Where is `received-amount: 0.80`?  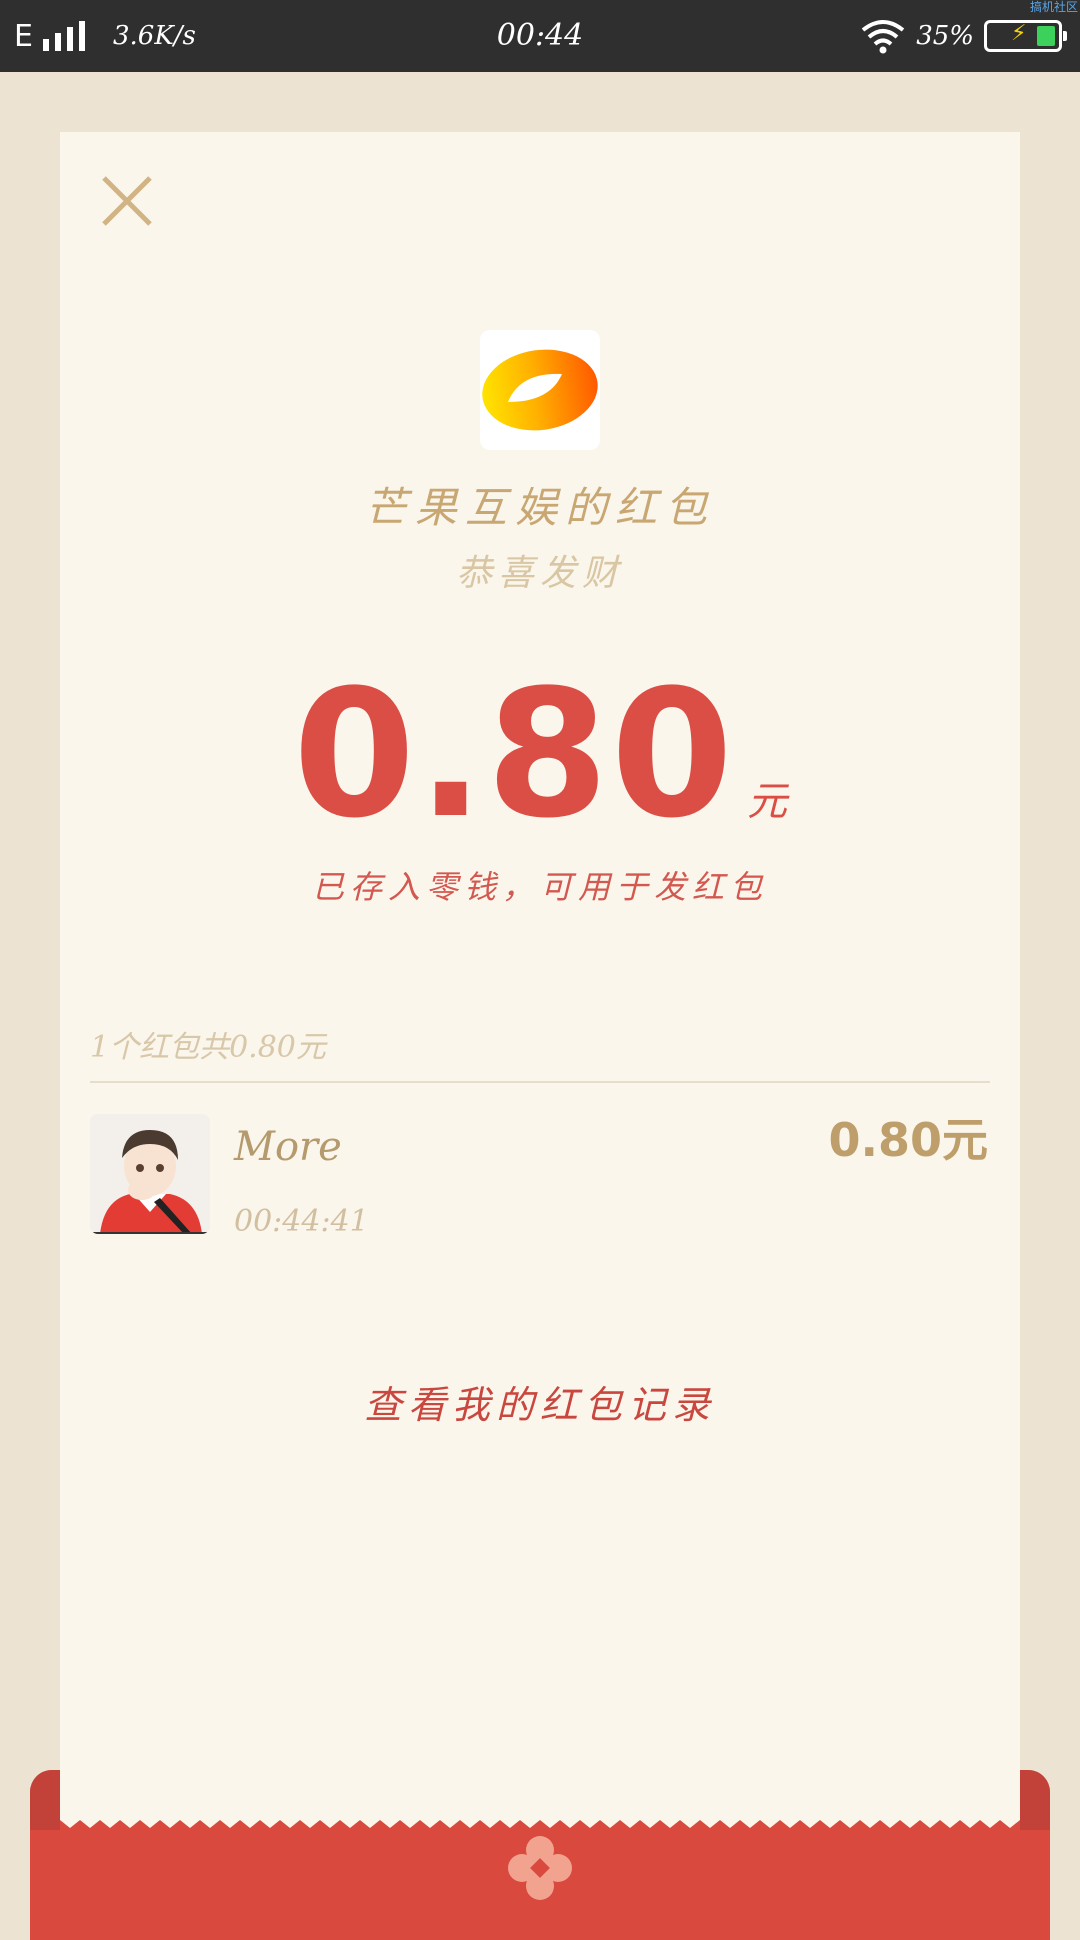 received-amount: 0.80 is located at coordinates (514, 754).